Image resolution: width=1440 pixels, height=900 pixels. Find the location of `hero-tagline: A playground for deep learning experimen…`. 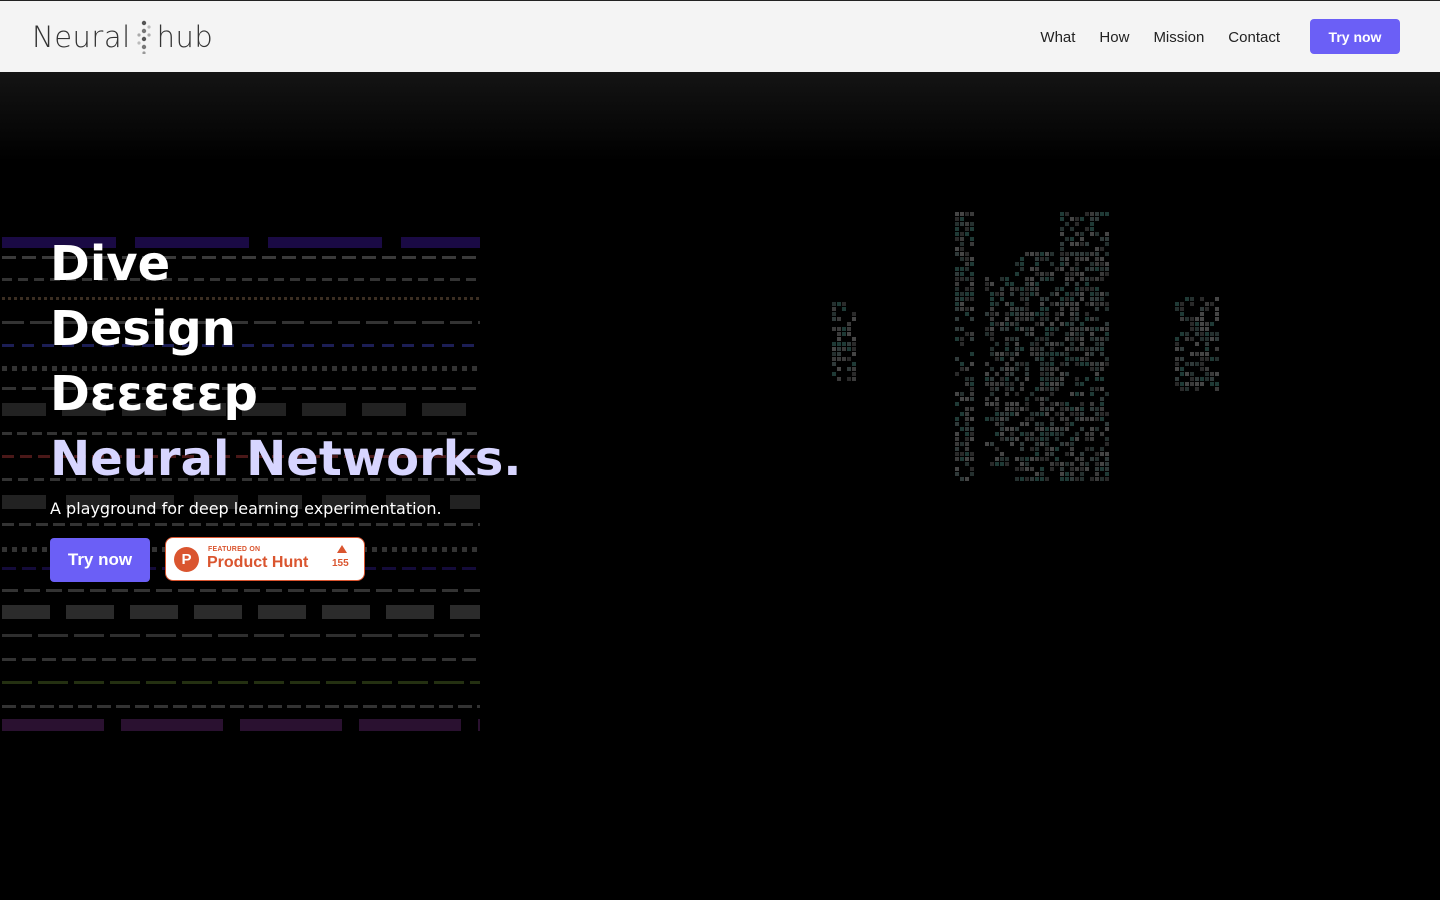

hero-tagline: A playground for deep learning experimen… is located at coordinates (246, 508).